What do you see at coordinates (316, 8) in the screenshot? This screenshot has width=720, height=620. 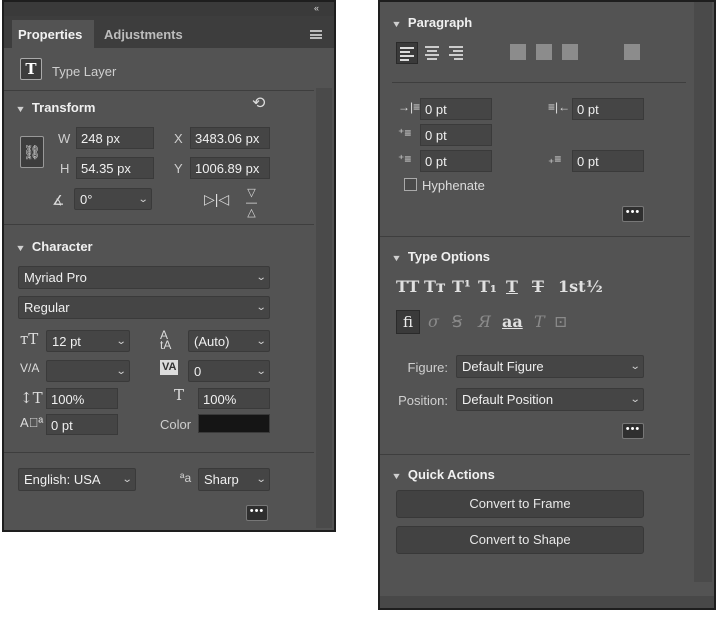 I see `collapse-icon: «` at bounding box center [316, 8].